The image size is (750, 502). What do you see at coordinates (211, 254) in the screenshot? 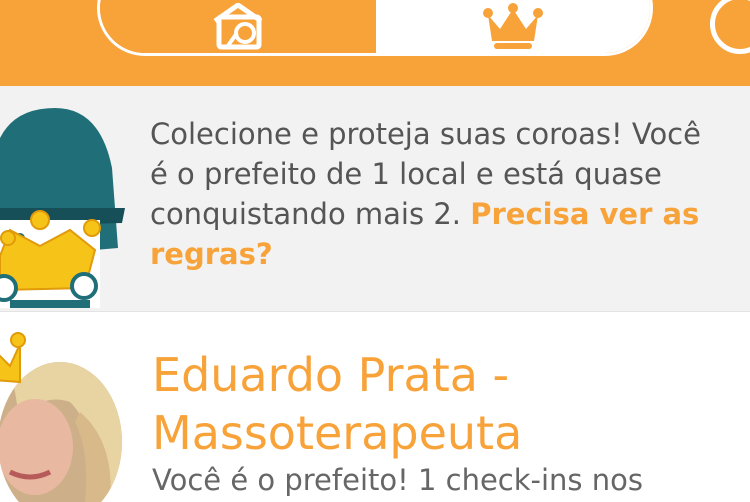
I see `rules-link-continued: regras?` at bounding box center [211, 254].